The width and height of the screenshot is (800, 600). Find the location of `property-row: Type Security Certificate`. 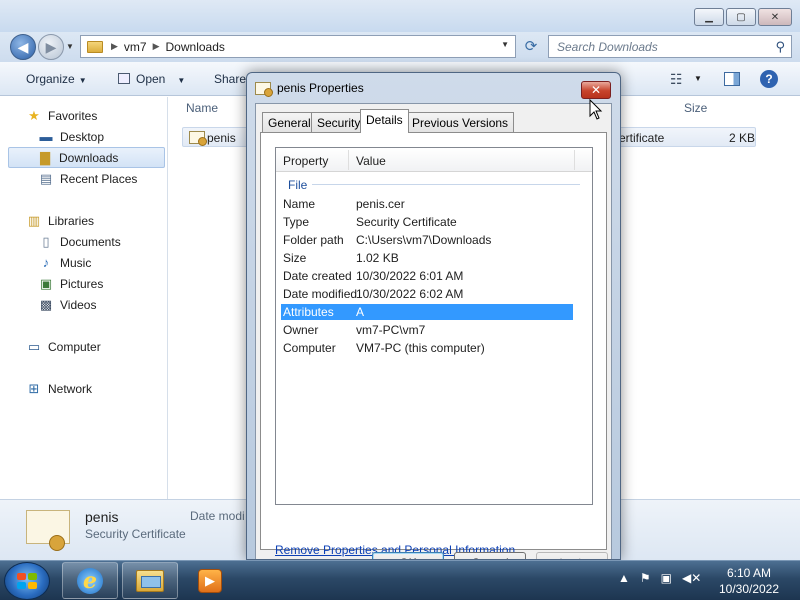

property-row: Type Security Certificate is located at coordinates (427, 222).